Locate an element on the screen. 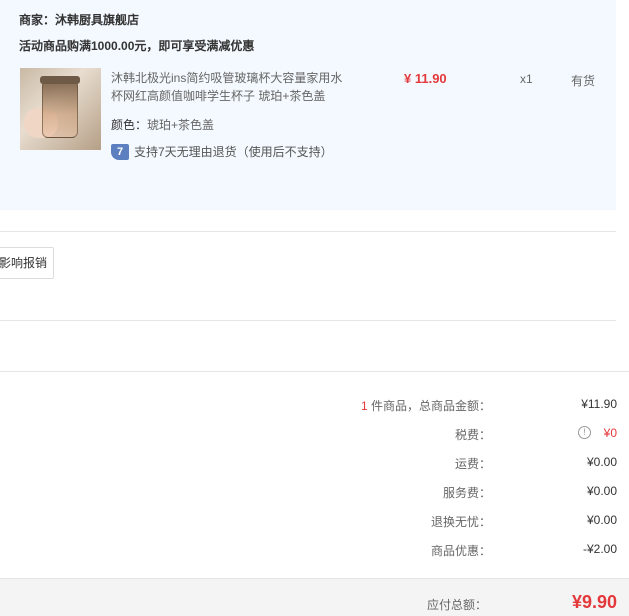  cup-graphic is located at coordinates (60, 109).